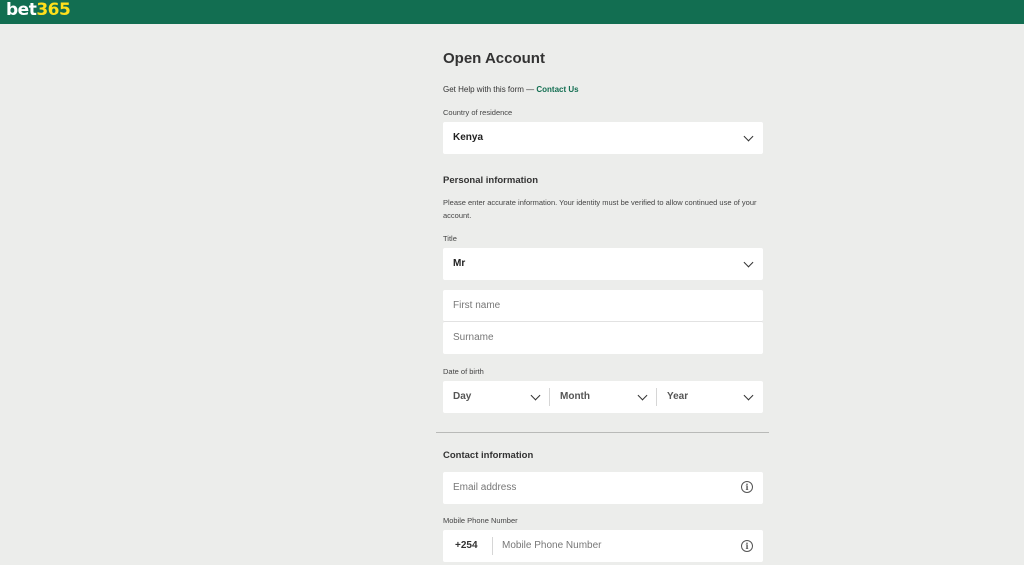 The image size is (1024, 565). Describe the element at coordinates (450, 238) in the screenshot. I see `title-label: Title` at that location.